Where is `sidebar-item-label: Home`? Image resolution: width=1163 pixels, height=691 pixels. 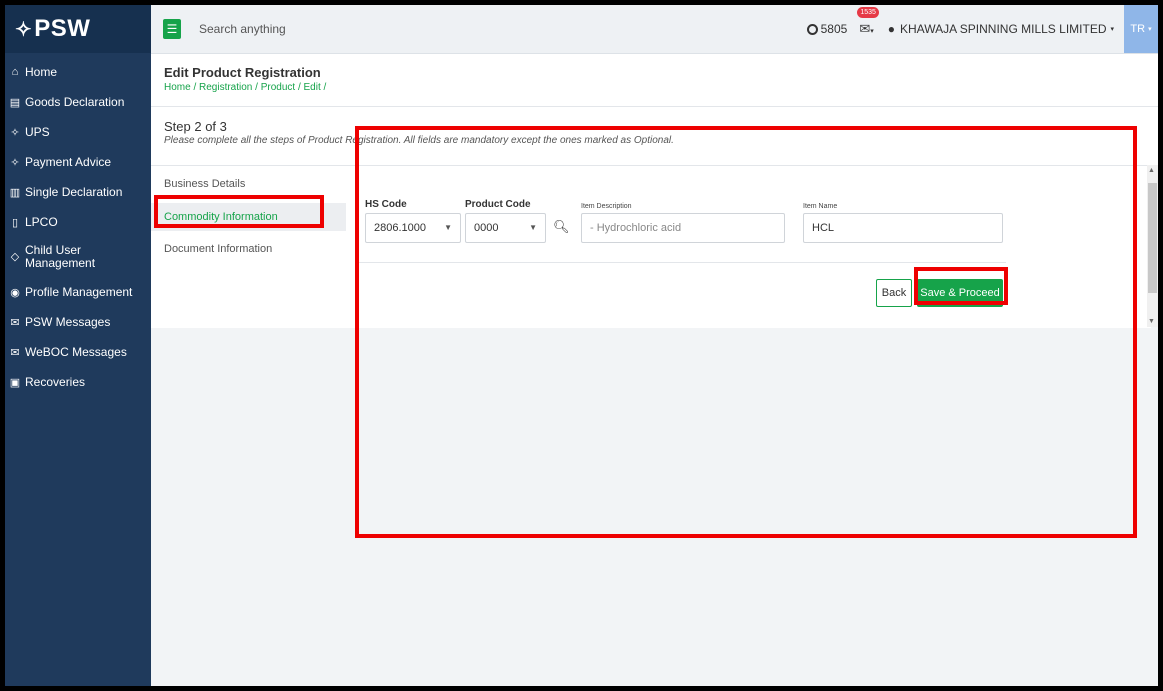 sidebar-item-label: Home is located at coordinates (41, 72).